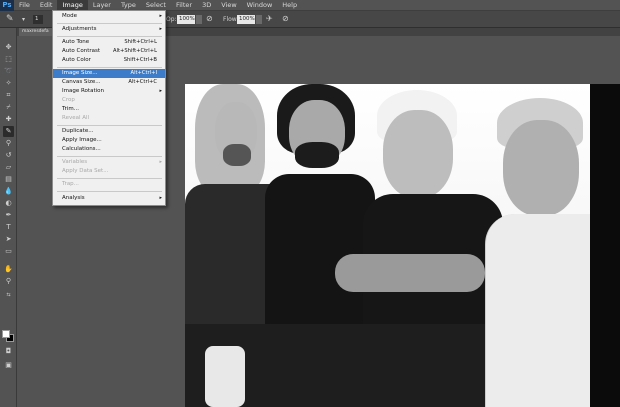 Image resolution: width=620 pixels, height=407 pixels. Describe the element at coordinates (8, 351) in the screenshot. I see `quick-mask-icon: ◘` at that location.